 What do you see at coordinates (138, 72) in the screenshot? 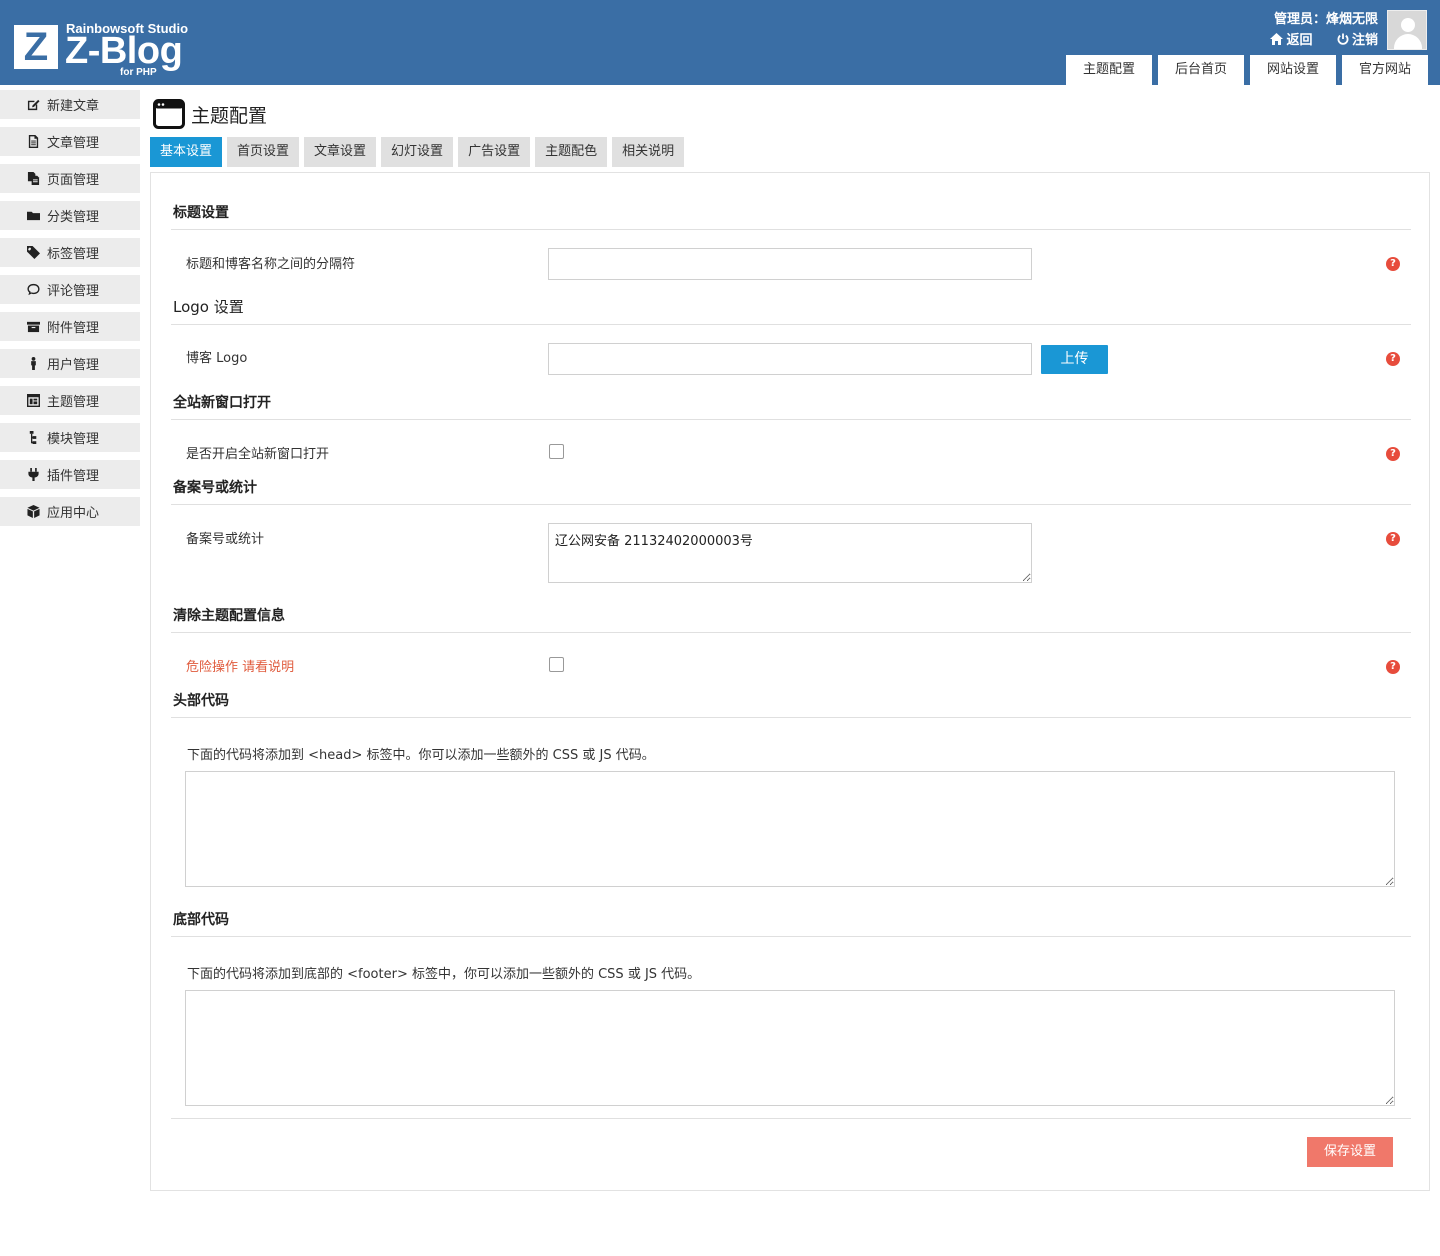
I see `logo-suffix-text: for PHP` at bounding box center [138, 72].